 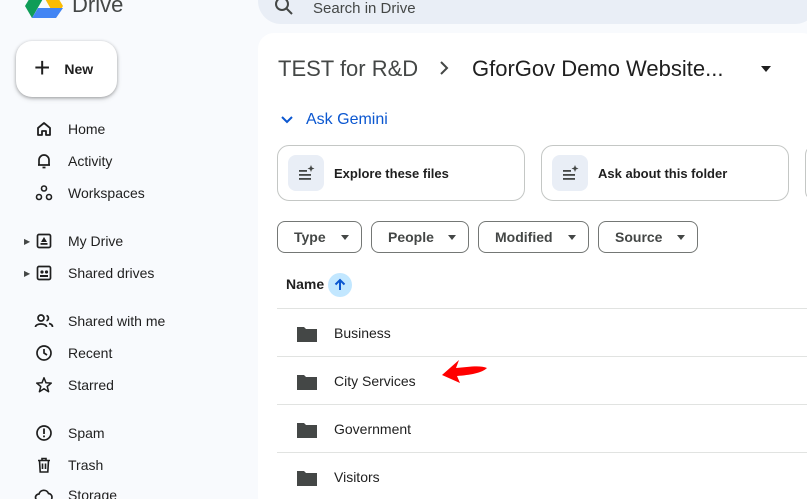 I want to click on sort-ascending-button, so click(x=340, y=285).